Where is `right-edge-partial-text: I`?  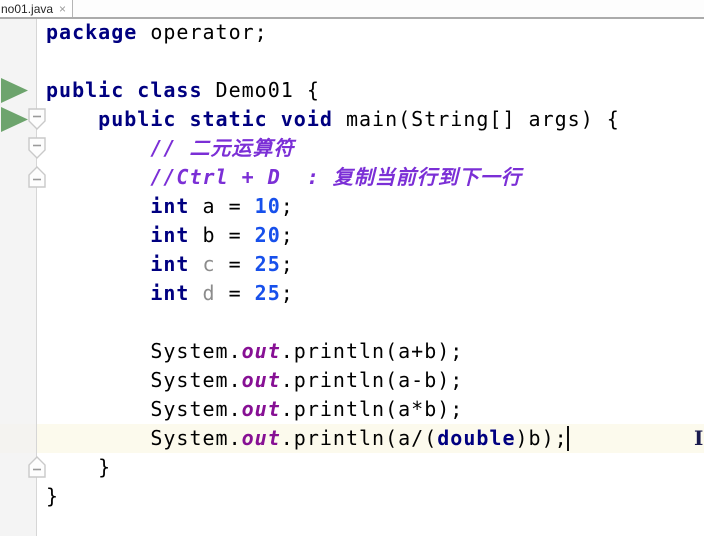 right-edge-partial-text: I is located at coordinates (699, 438).